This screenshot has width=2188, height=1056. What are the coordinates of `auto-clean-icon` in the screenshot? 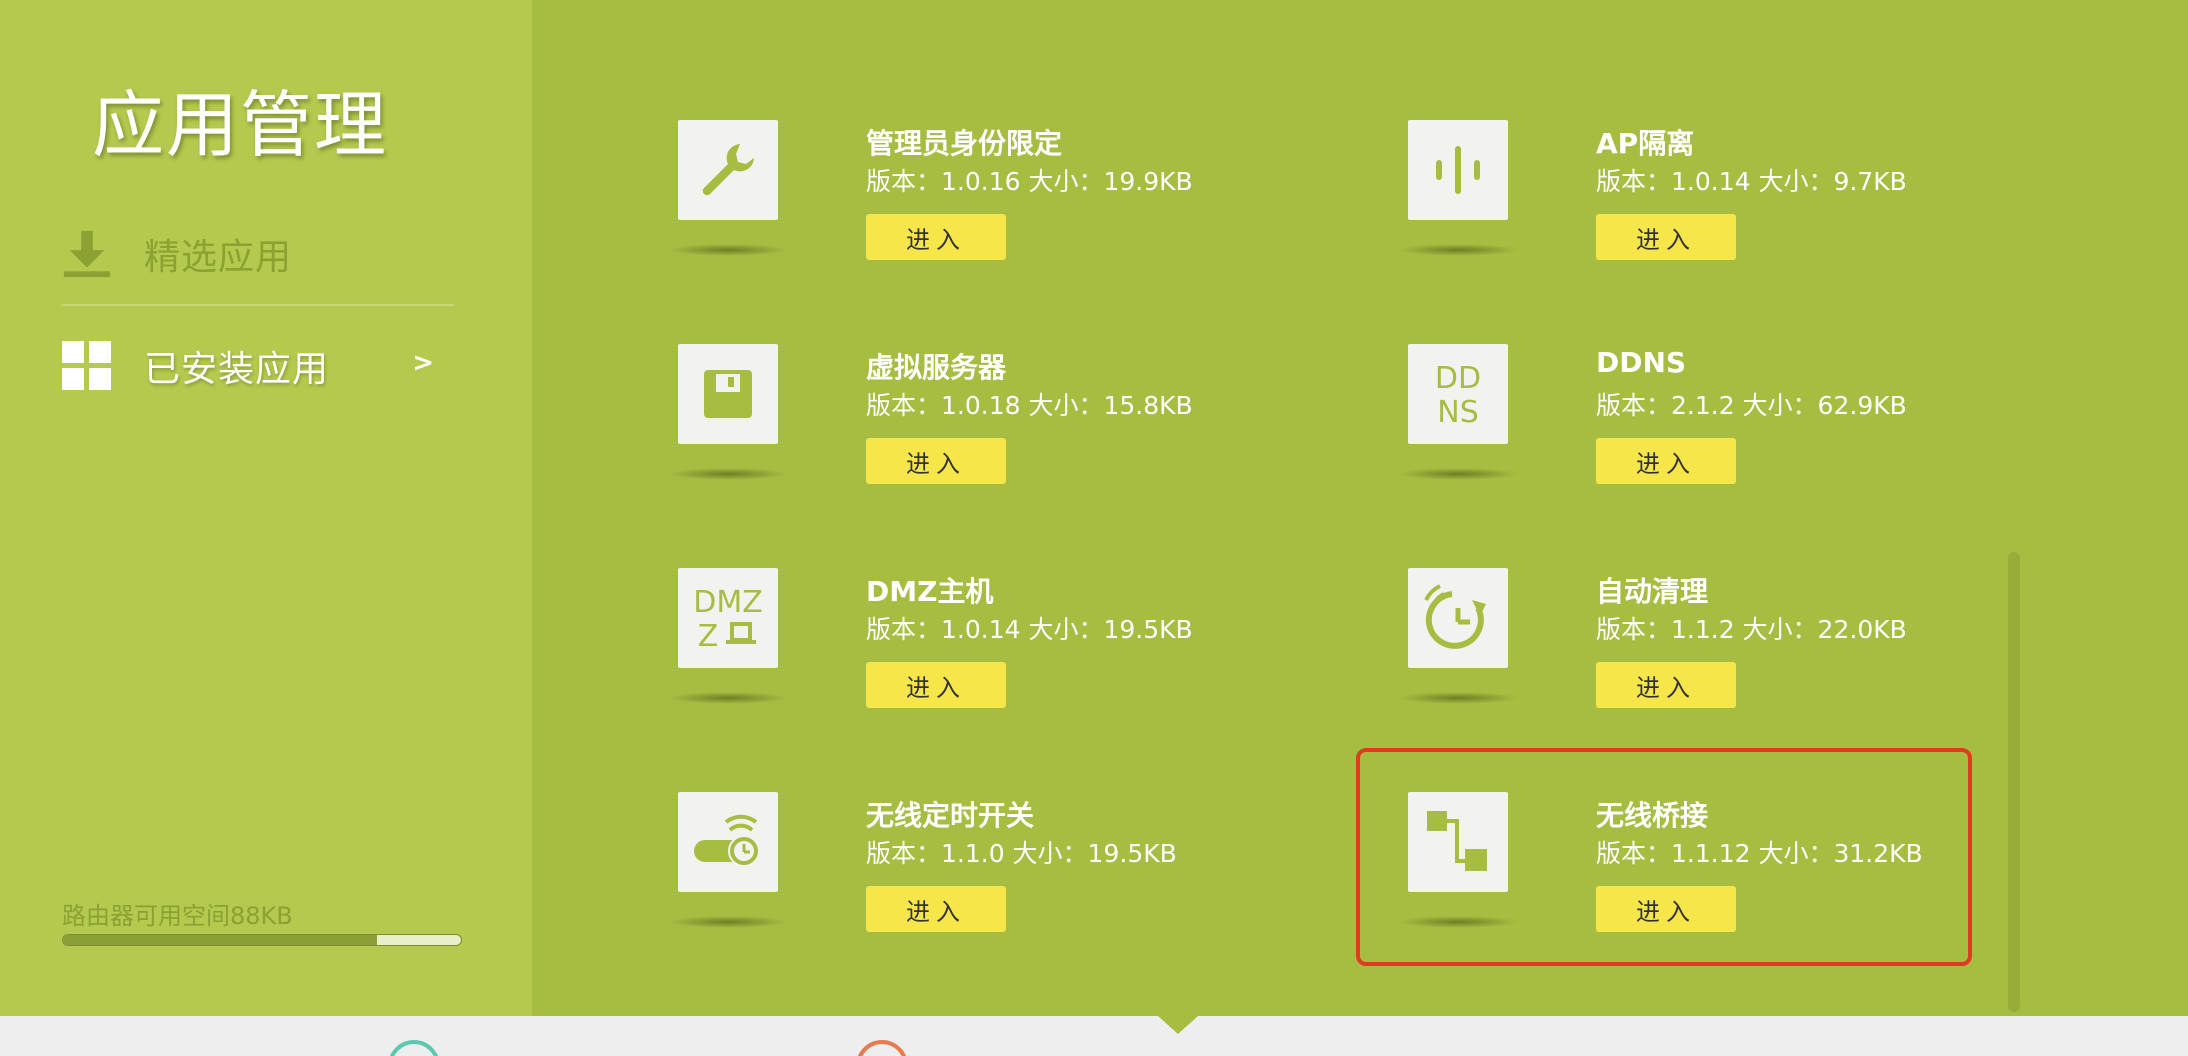 It's located at (1458, 618).